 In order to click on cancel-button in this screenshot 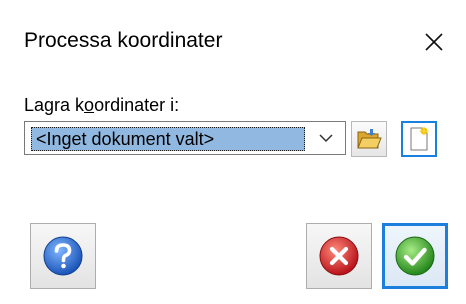, I will do `click(339, 256)`.